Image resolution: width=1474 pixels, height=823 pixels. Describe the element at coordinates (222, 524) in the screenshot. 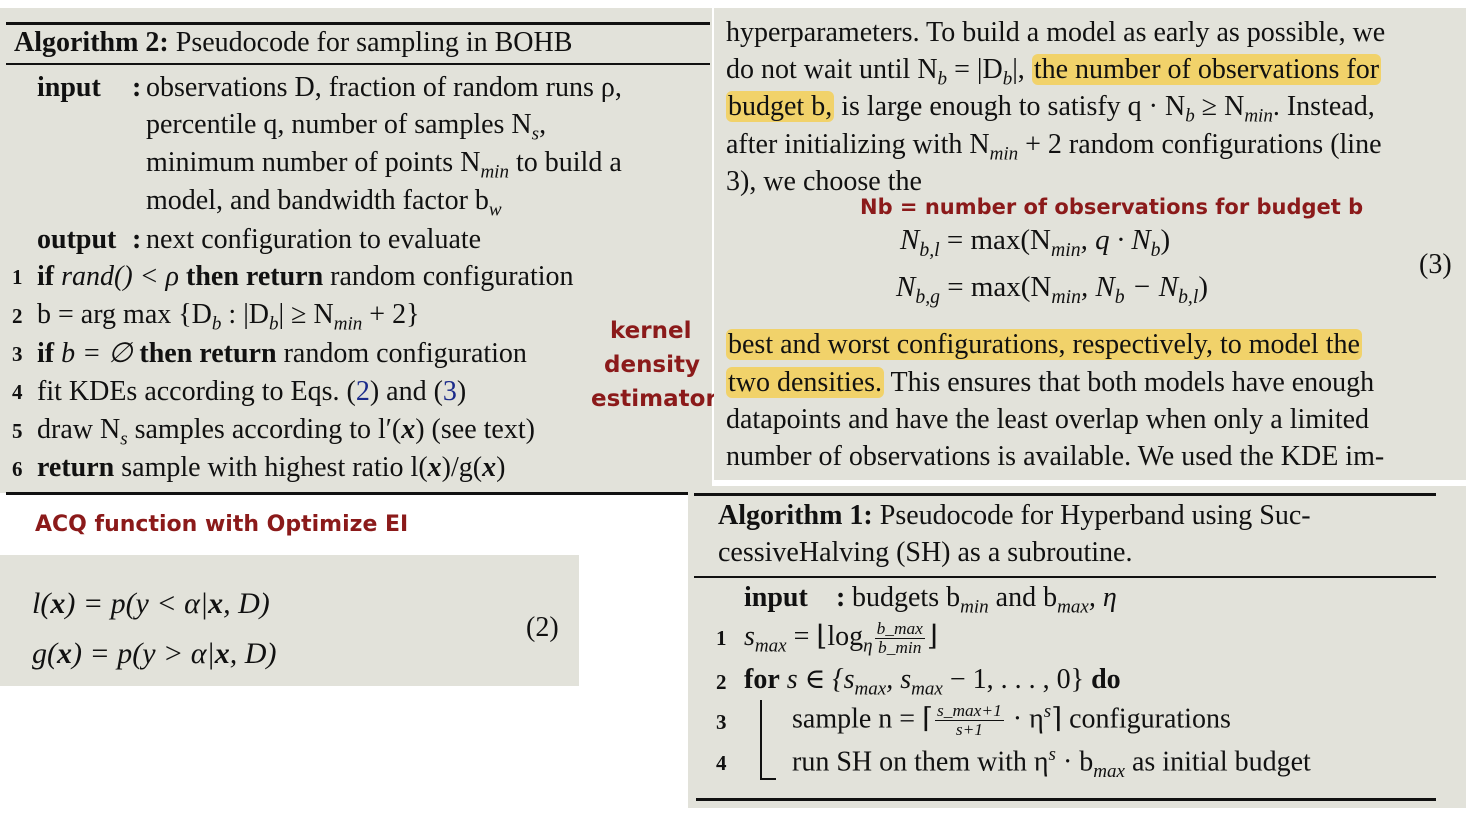

I see `acq-function-annotation: ACQ function with Optimize EI` at that location.